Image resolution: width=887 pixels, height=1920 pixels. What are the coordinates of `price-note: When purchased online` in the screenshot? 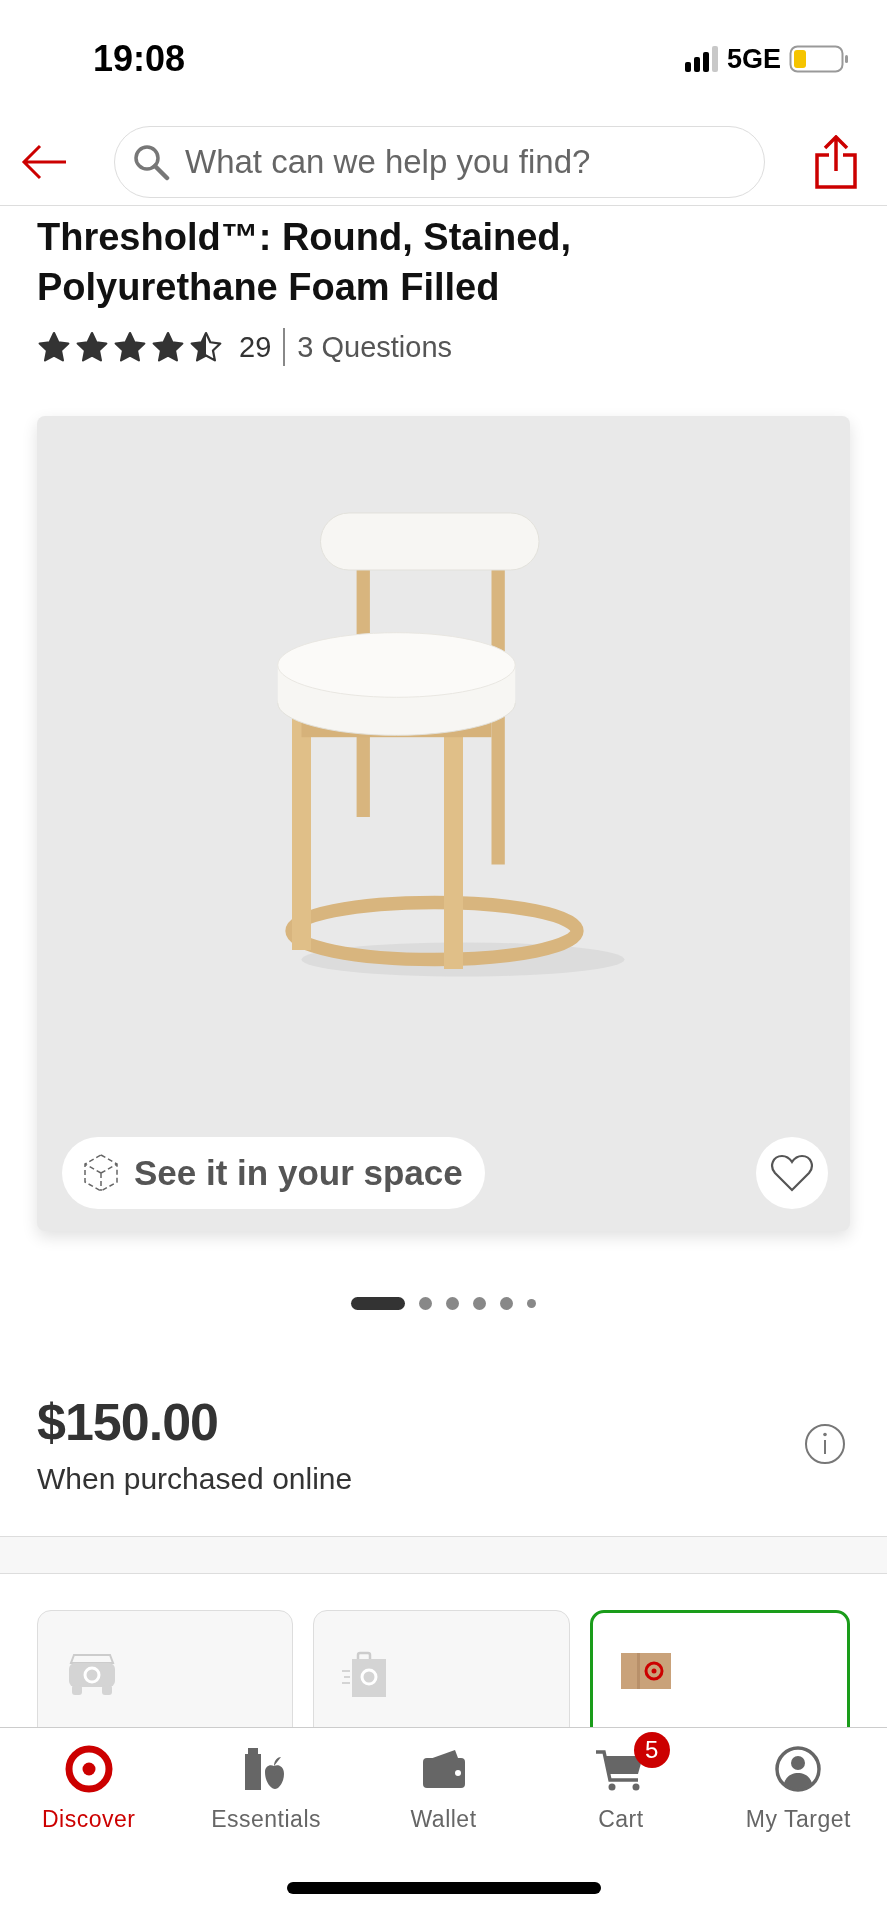 It's located at (195, 1479).